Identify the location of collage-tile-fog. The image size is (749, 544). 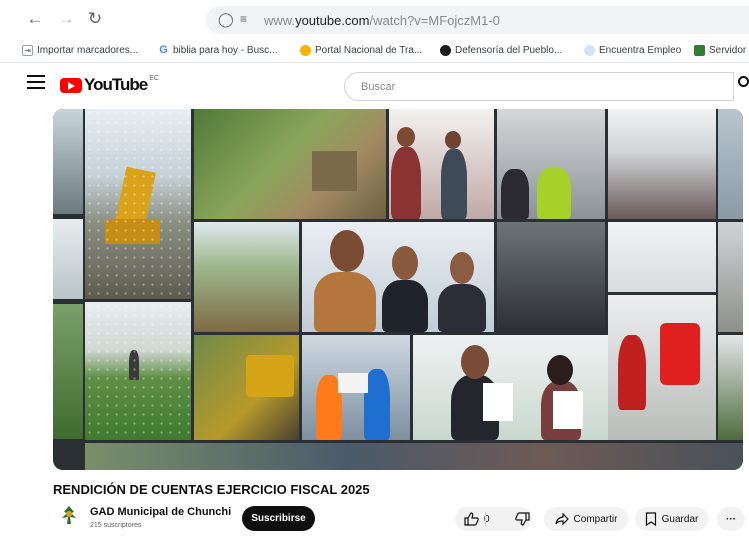
(662, 257).